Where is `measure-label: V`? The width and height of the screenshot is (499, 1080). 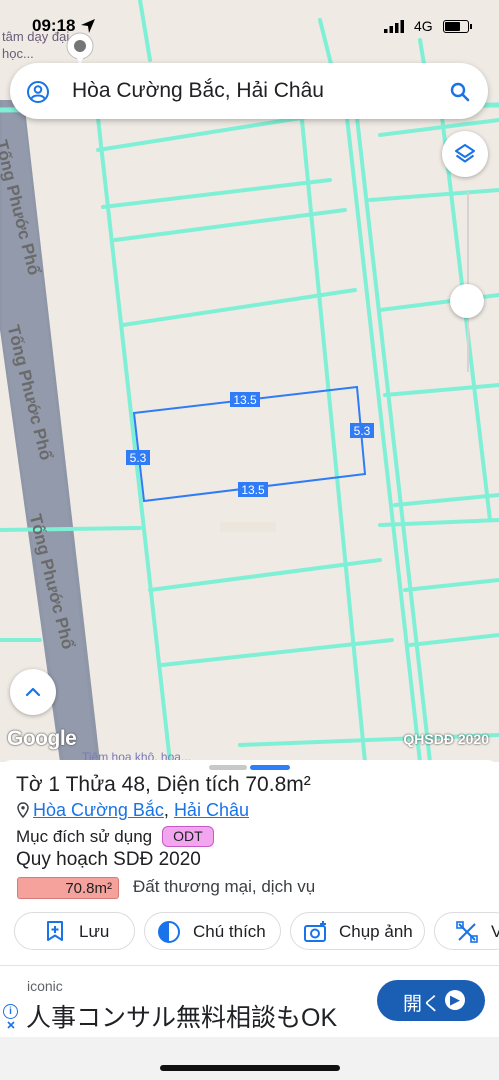
measure-label: V is located at coordinates (495, 931).